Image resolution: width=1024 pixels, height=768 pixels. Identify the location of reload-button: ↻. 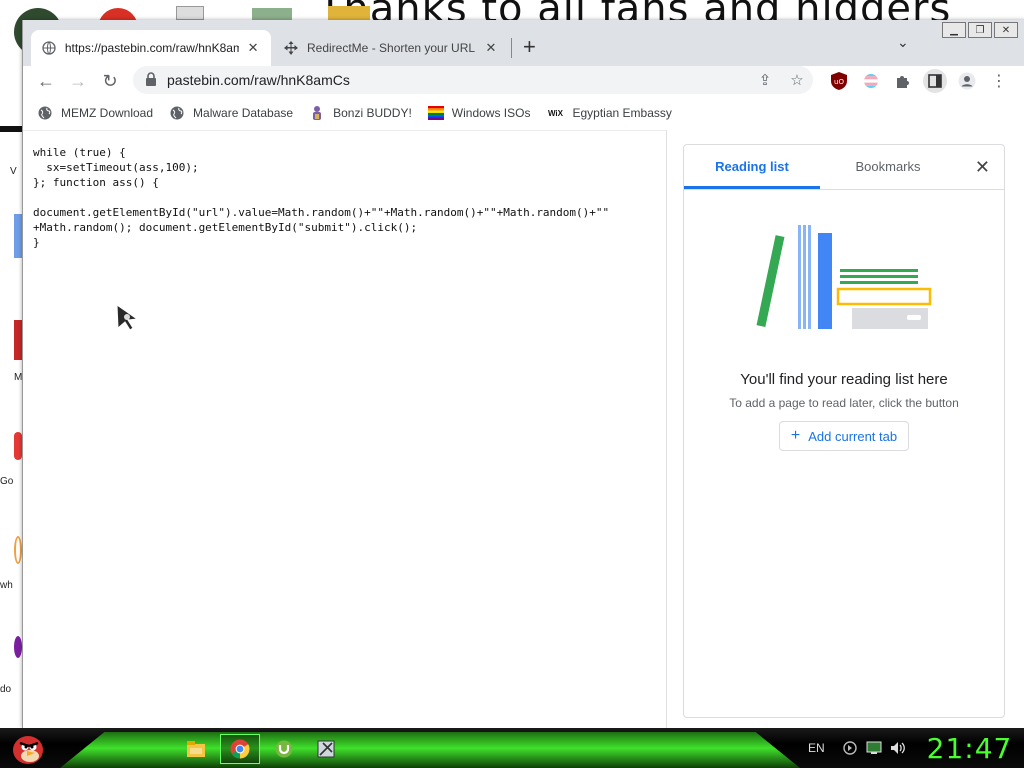
(110, 81).